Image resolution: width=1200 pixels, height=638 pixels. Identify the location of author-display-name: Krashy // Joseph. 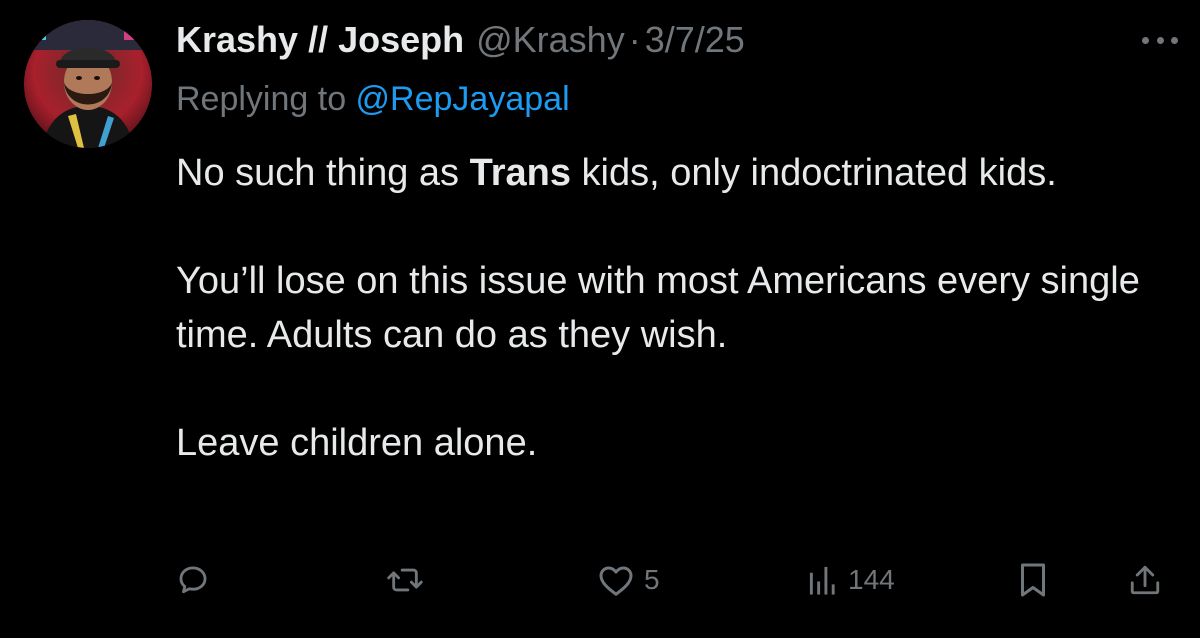
(320, 40).